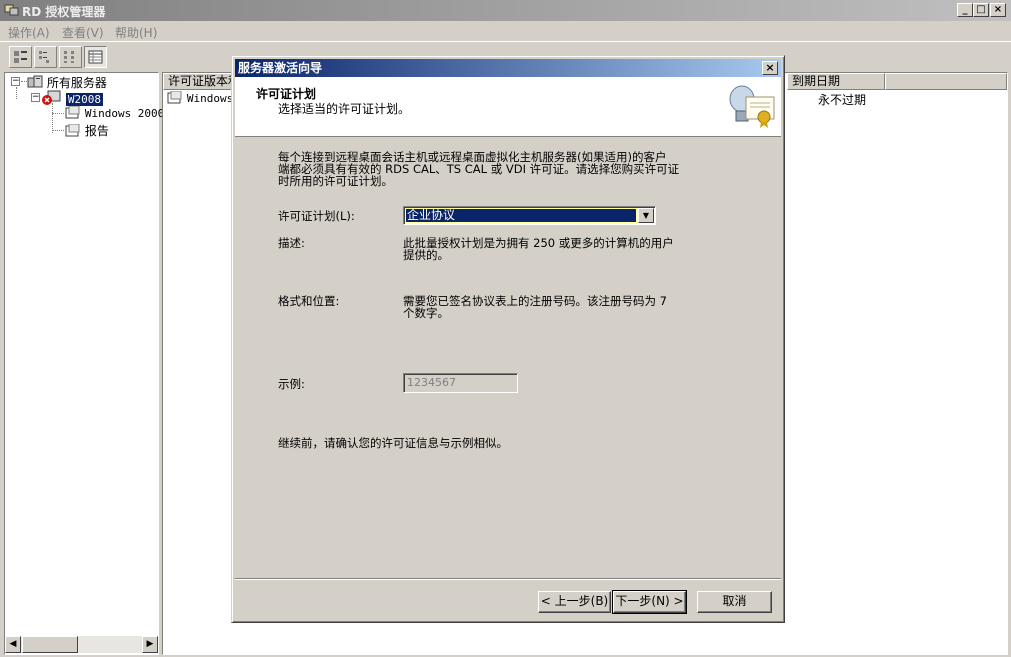  I want to click on large-icons-icon, so click(20, 57).